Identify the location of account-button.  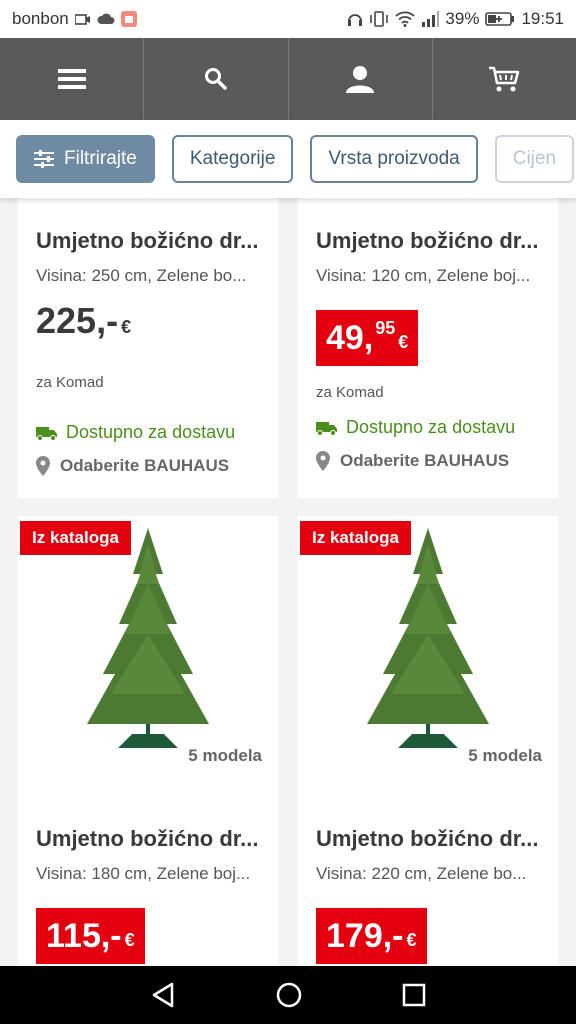
(361, 79).